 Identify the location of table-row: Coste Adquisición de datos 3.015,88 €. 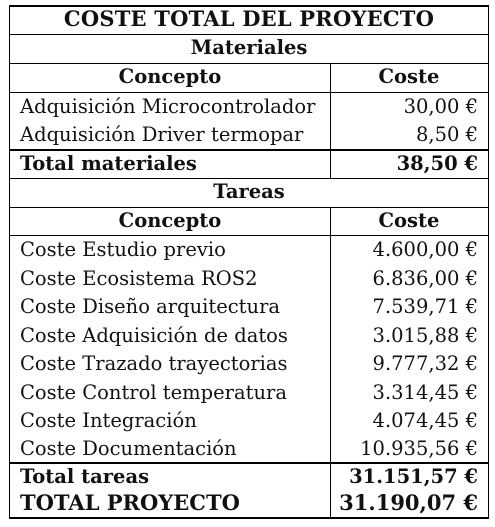
(249, 336).